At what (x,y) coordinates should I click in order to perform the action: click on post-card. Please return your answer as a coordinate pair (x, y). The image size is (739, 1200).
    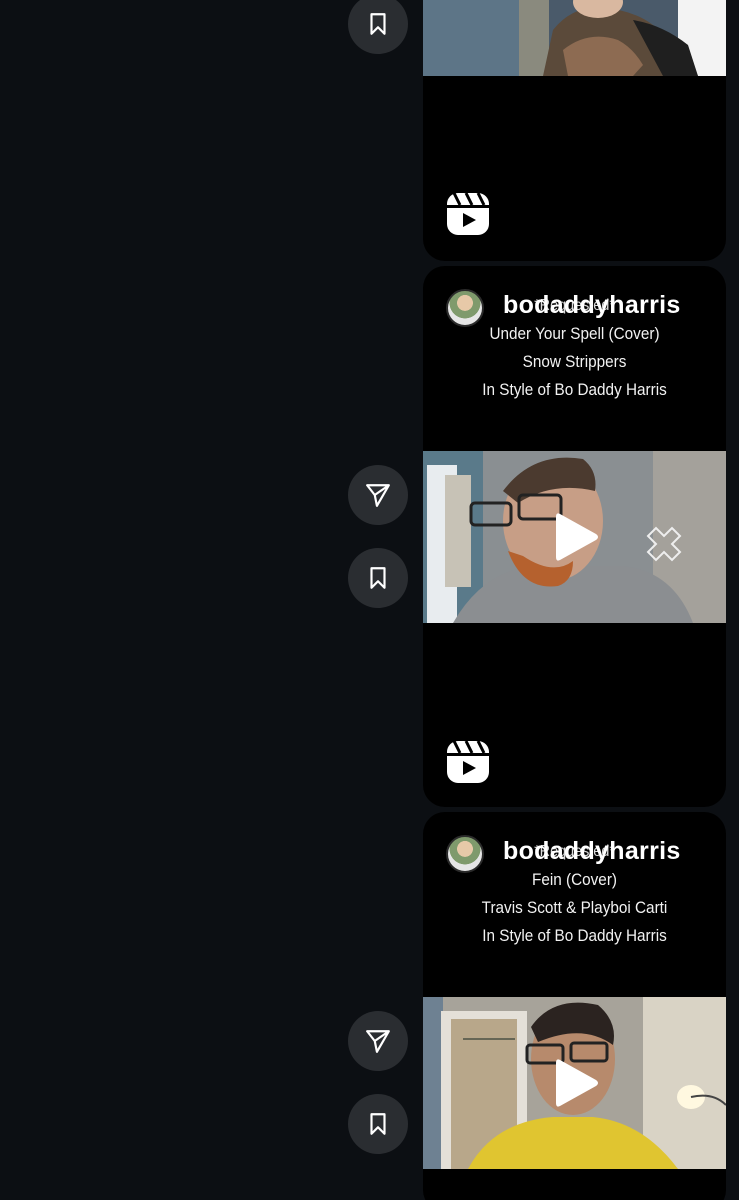
    Looking at the image, I should click on (574, 130).